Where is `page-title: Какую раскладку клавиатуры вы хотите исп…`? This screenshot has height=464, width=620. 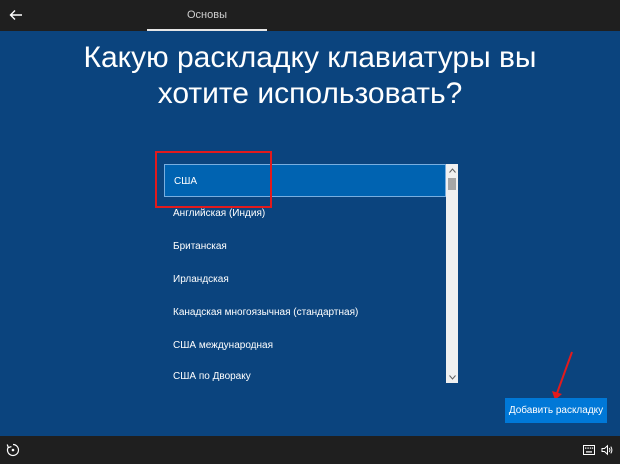 page-title: Какую раскладку клавиатуры вы хотите исп… is located at coordinates (310, 75).